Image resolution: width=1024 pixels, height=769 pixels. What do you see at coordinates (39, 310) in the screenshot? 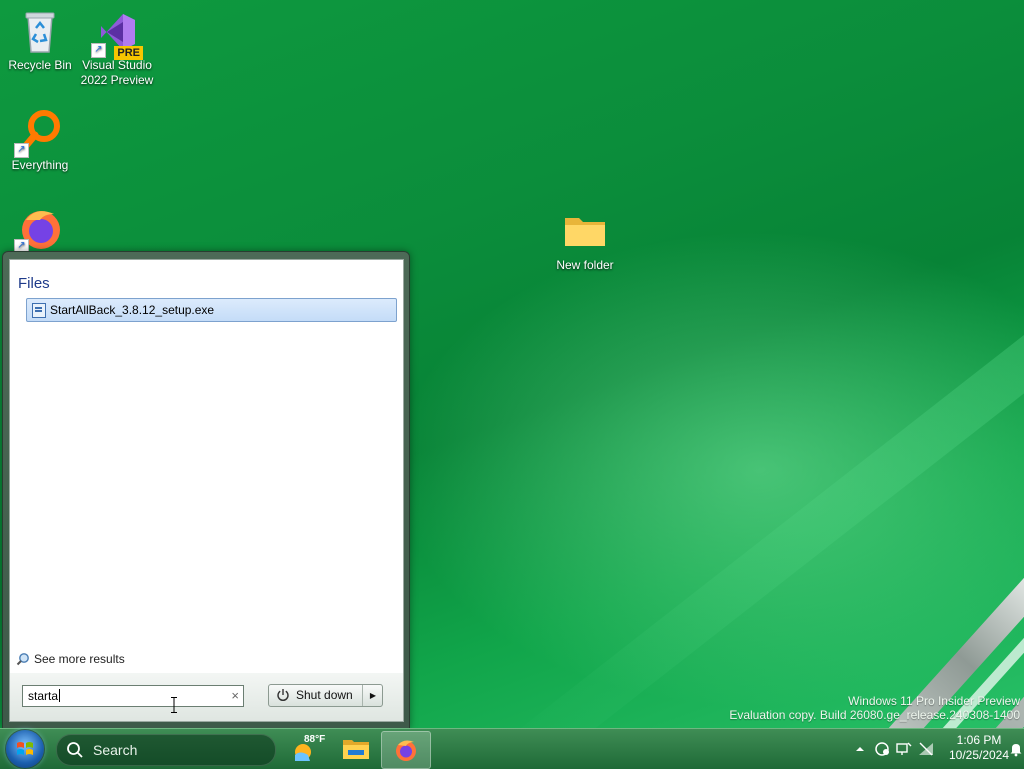
I see `installer-file-icon` at bounding box center [39, 310].